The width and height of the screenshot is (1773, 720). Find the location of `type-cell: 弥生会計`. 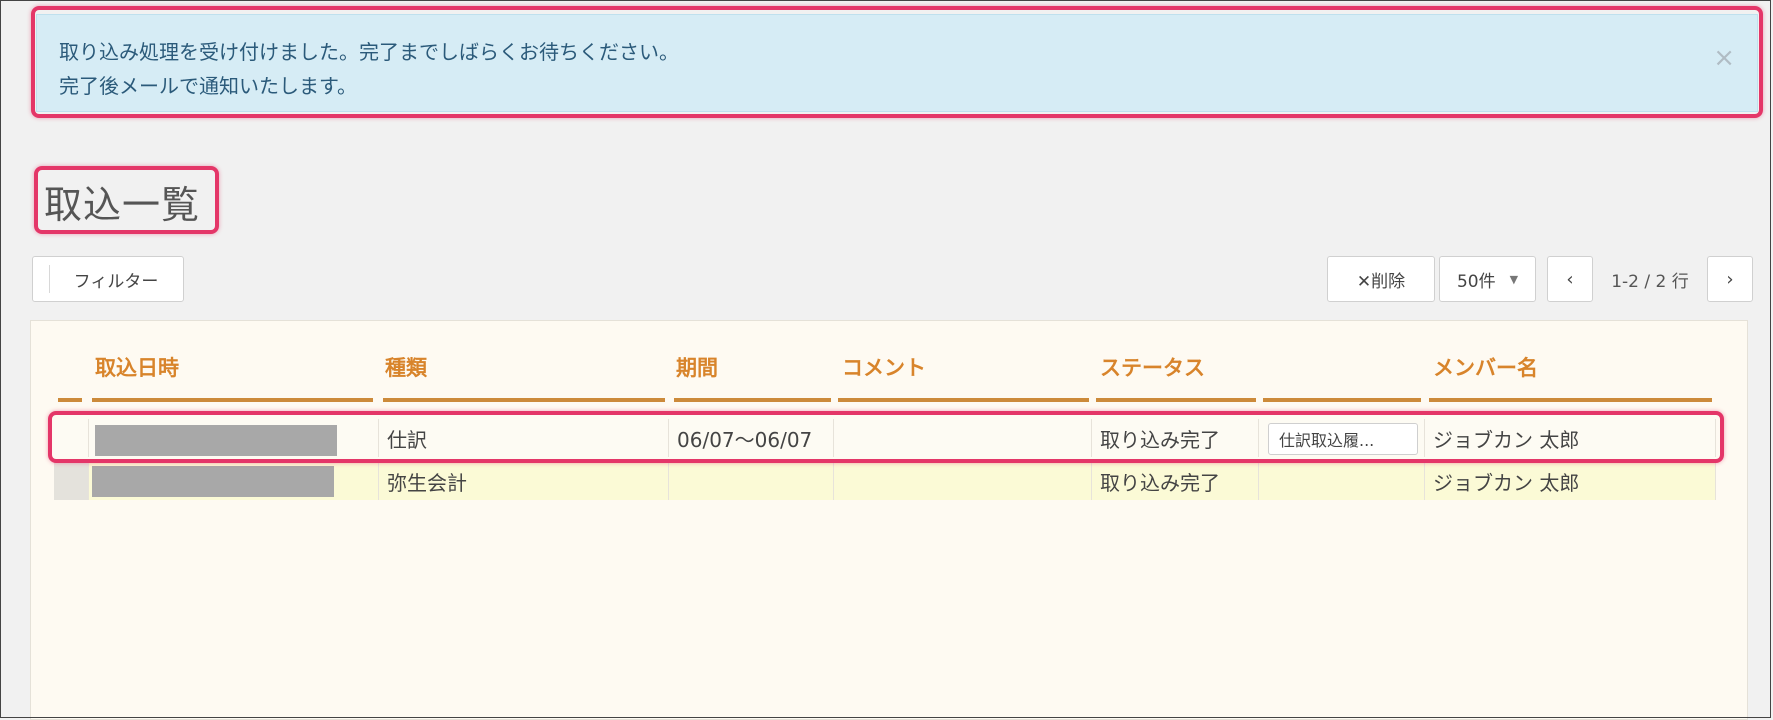

type-cell: 弥生会計 is located at coordinates (524, 481).